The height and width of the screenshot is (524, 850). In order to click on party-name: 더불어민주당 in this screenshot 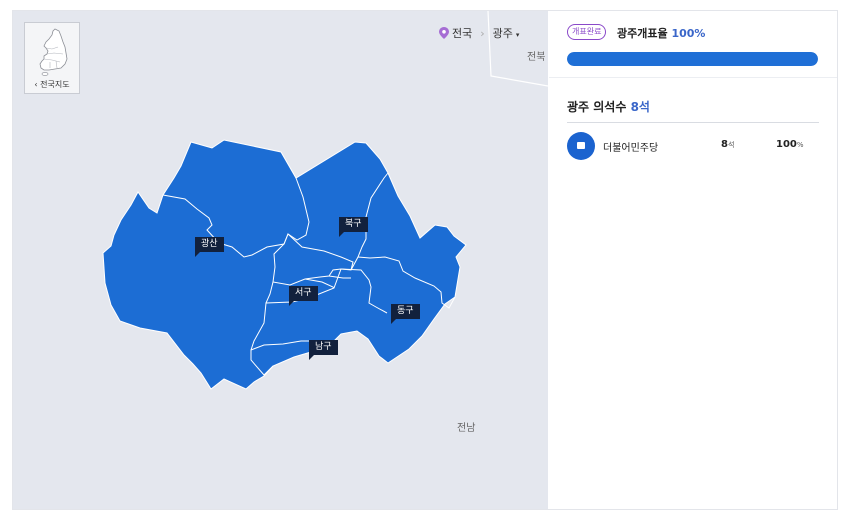, I will do `click(631, 148)`.